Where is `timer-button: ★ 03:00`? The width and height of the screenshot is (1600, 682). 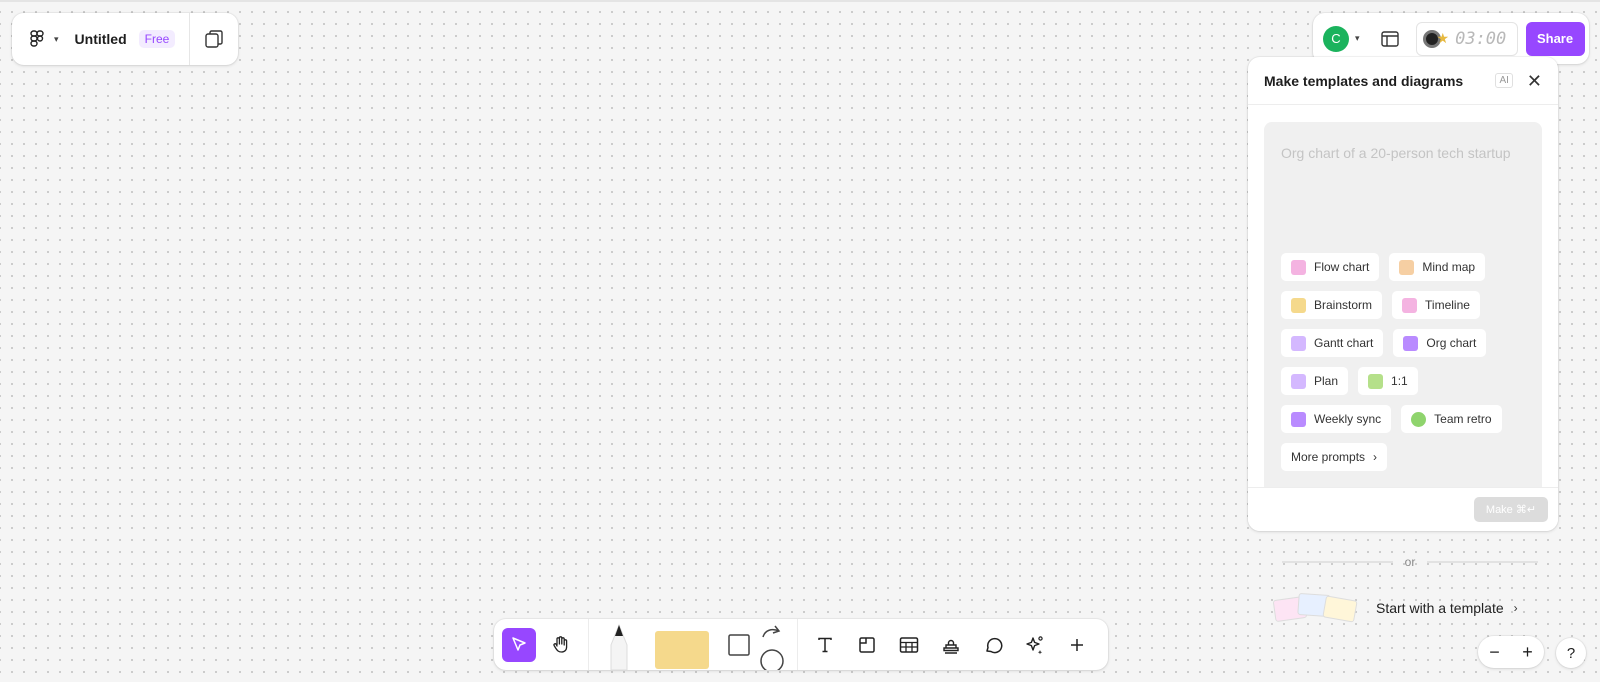 timer-button: ★ 03:00 is located at coordinates (1466, 38).